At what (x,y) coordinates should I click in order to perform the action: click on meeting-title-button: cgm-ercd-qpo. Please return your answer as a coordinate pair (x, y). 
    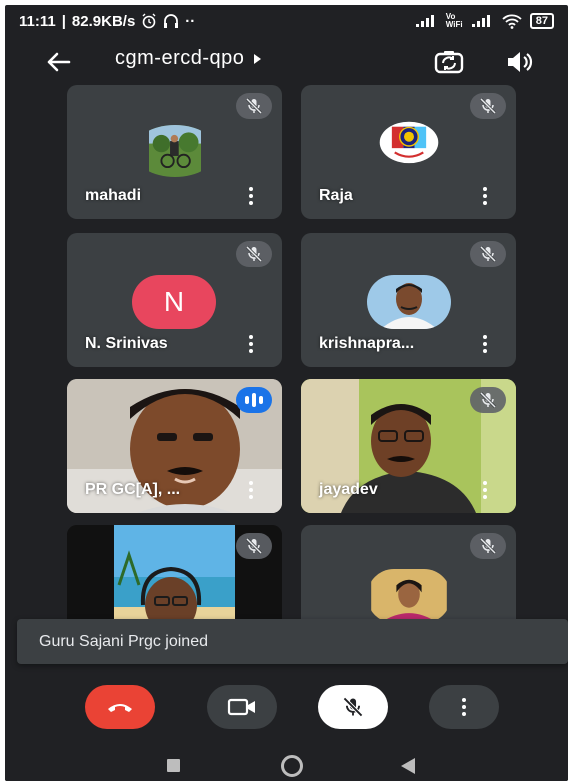
    Looking at the image, I should click on (188, 58).